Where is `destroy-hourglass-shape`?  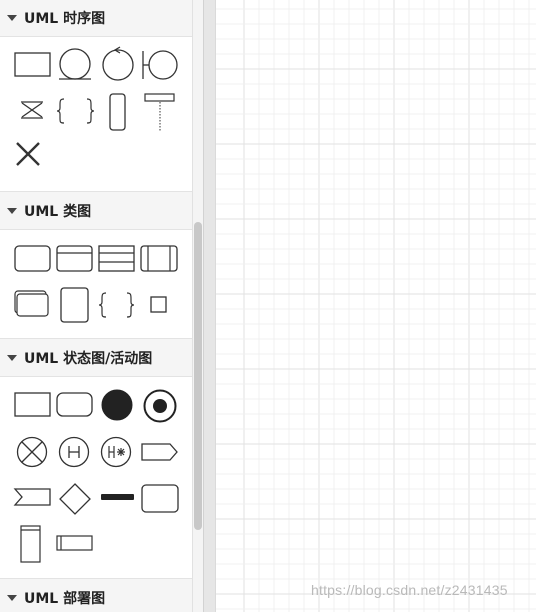 destroy-hourglass-shape is located at coordinates (33, 111).